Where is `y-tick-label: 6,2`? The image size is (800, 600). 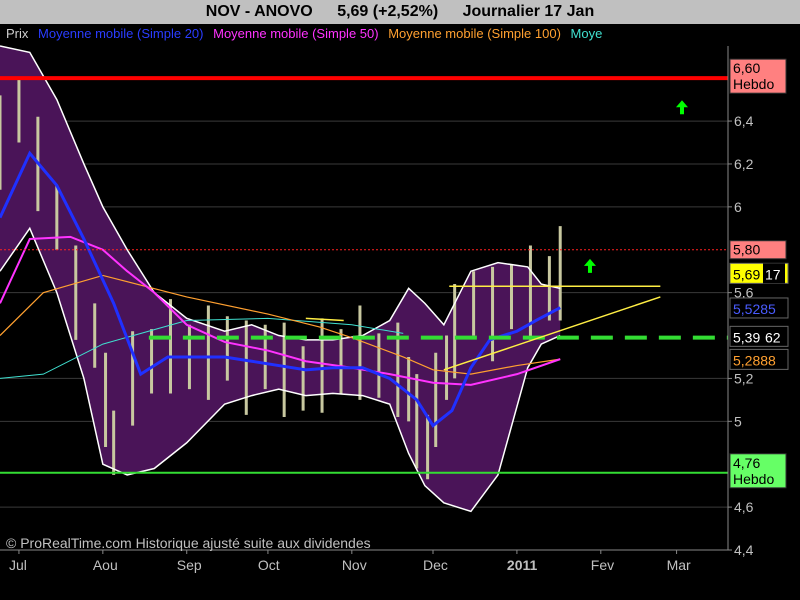 y-tick-label: 6,2 is located at coordinates (744, 164).